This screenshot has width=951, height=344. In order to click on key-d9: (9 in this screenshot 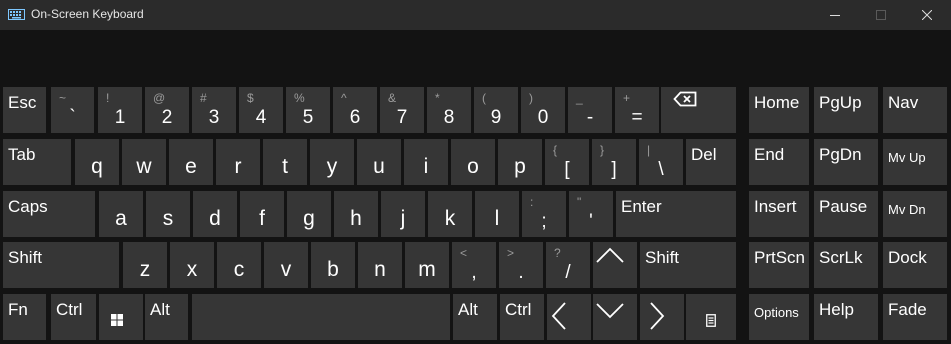, I will do `click(496, 110)`.